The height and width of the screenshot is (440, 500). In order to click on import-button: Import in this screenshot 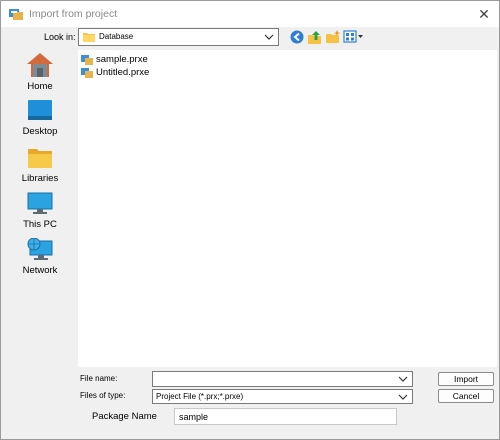, I will do `click(466, 379)`.